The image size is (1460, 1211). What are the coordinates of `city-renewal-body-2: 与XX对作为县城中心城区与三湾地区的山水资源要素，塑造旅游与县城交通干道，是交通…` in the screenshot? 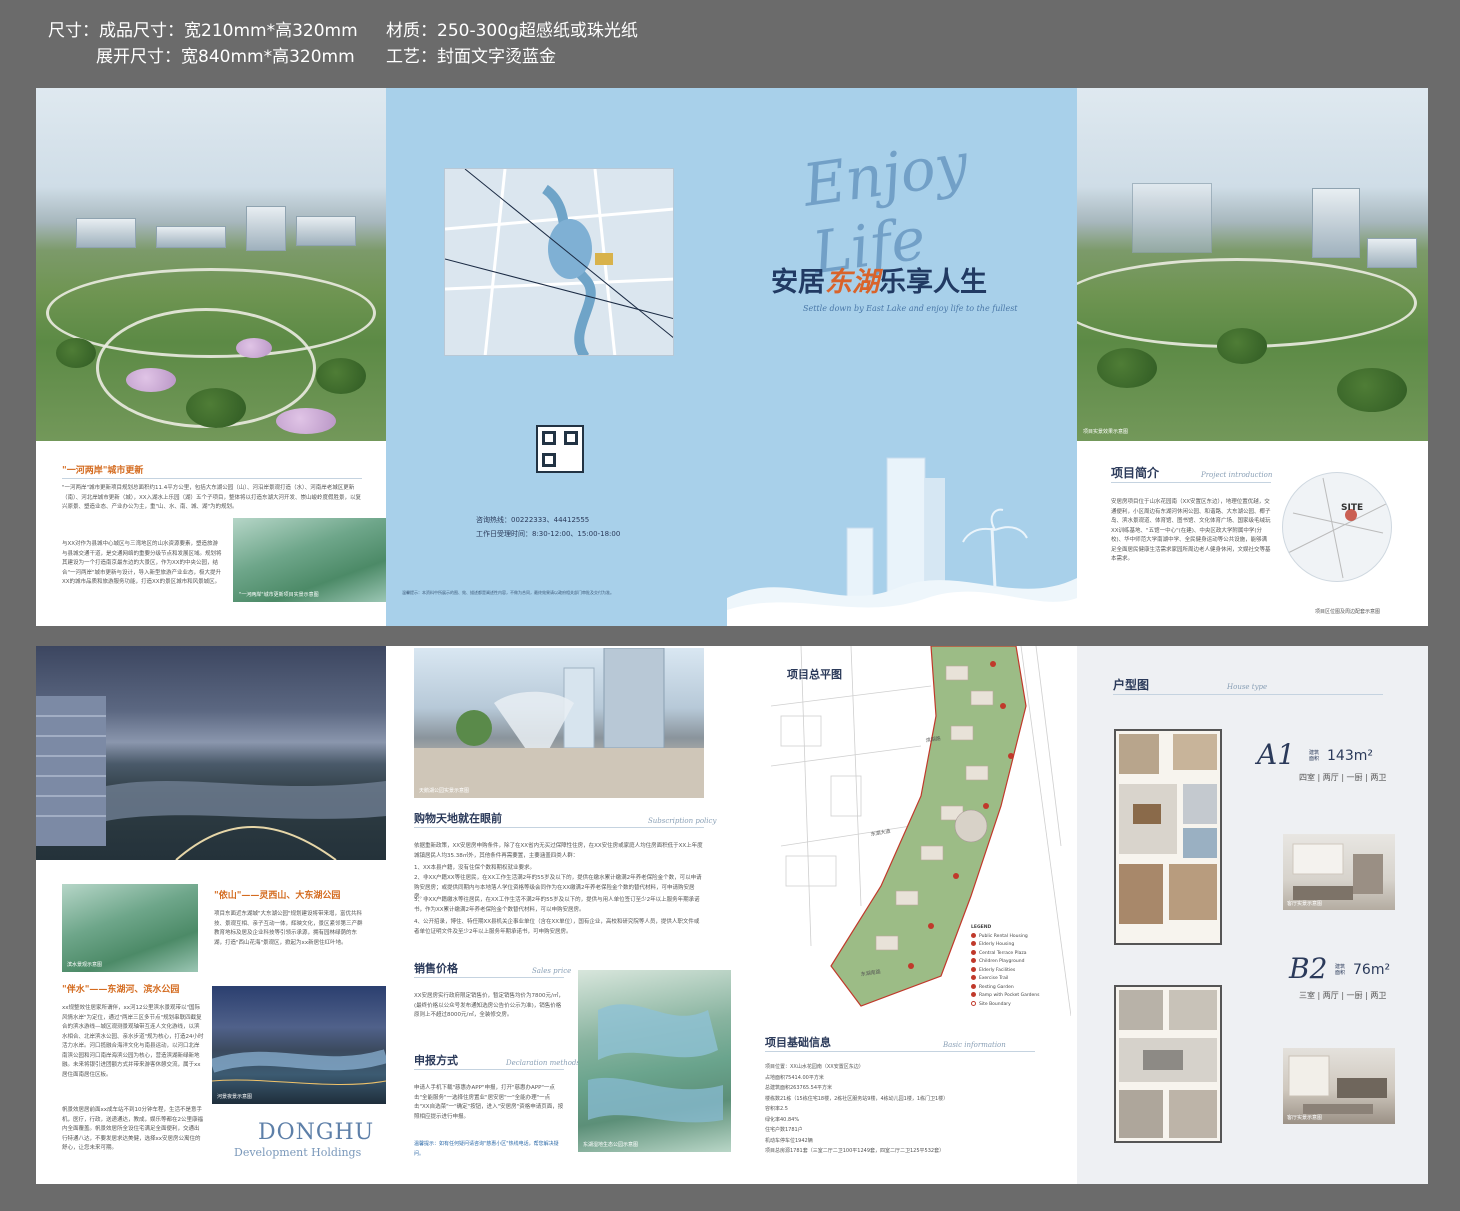 It's located at (142, 563).